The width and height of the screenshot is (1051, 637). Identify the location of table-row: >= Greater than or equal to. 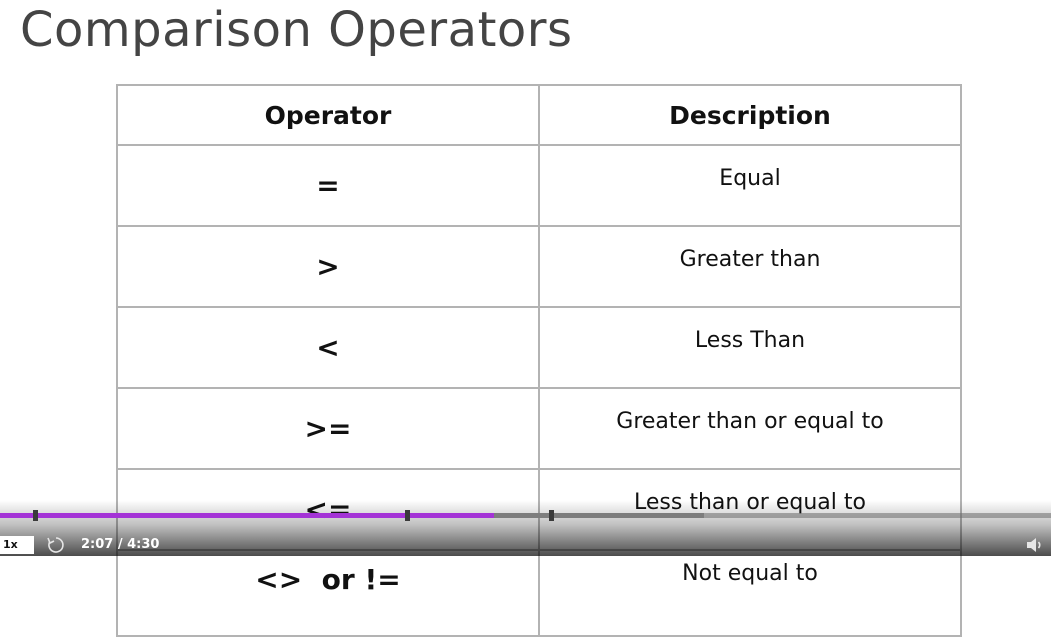
(539, 428).